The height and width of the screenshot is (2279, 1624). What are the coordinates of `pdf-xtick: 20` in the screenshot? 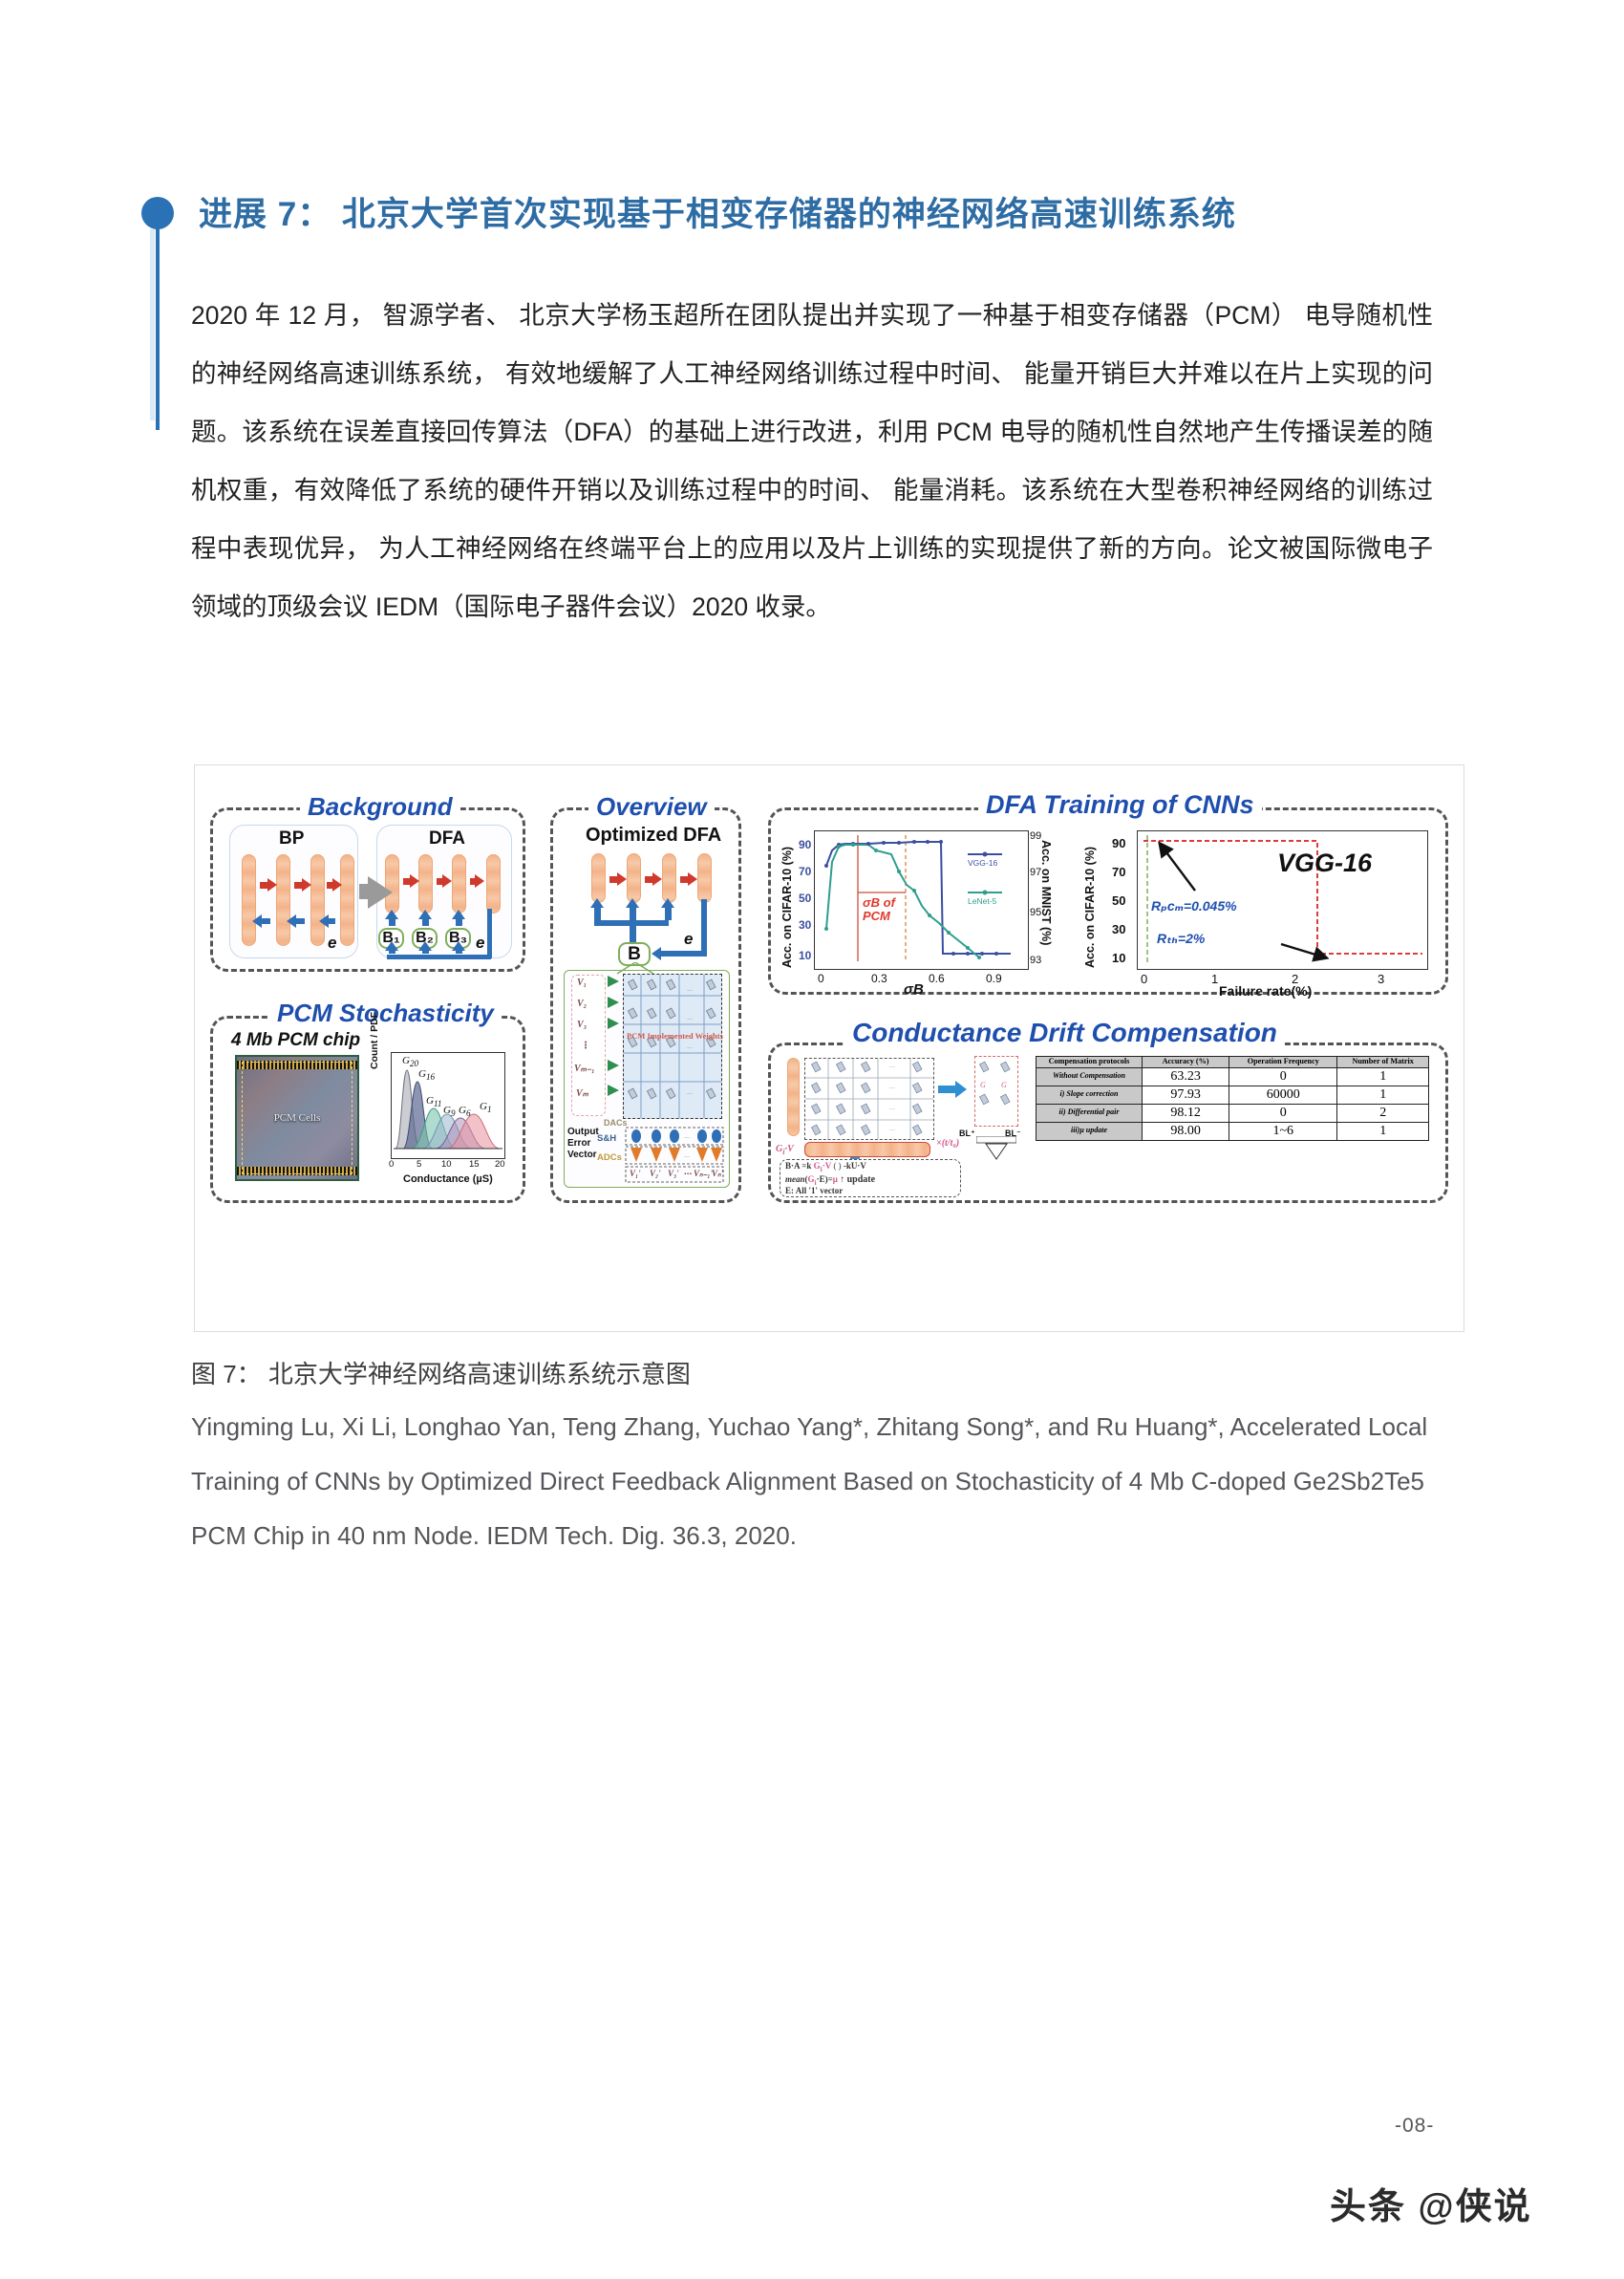 It's located at (500, 1165).